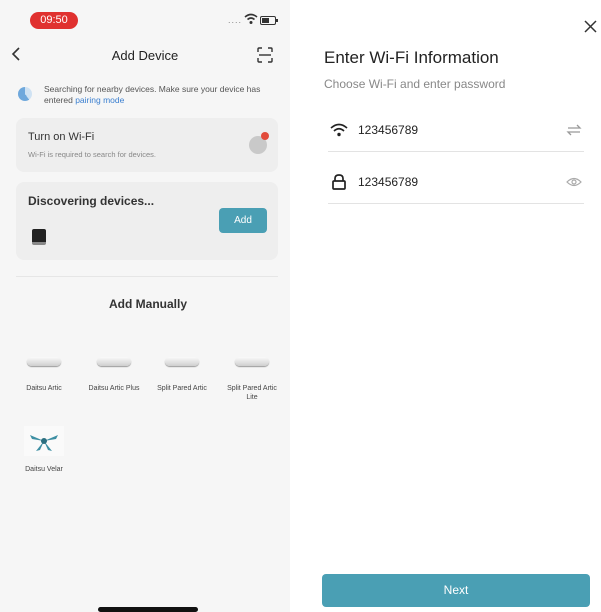 This screenshot has height=612, width=601. I want to click on battery-icon, so click(269, 20).